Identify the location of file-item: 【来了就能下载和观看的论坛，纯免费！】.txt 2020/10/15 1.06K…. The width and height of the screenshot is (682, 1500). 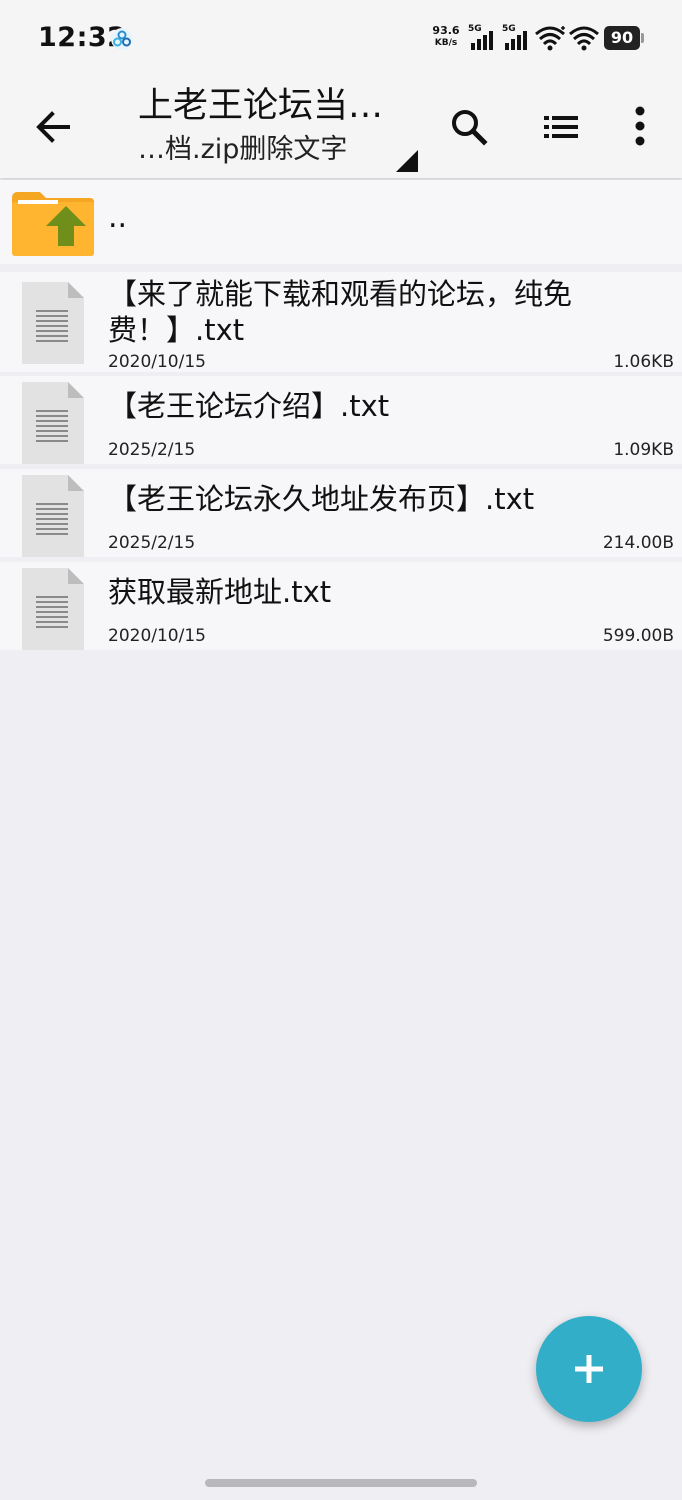
(341, 322).